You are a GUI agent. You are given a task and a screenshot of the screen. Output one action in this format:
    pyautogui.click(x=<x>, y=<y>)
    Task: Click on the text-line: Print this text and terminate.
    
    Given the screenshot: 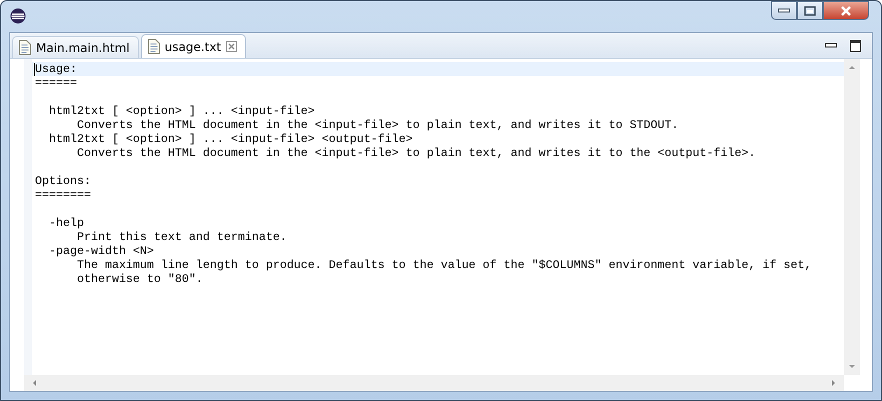 What is the action you would take?
    pyautogui.click(x=182, y=237)
    